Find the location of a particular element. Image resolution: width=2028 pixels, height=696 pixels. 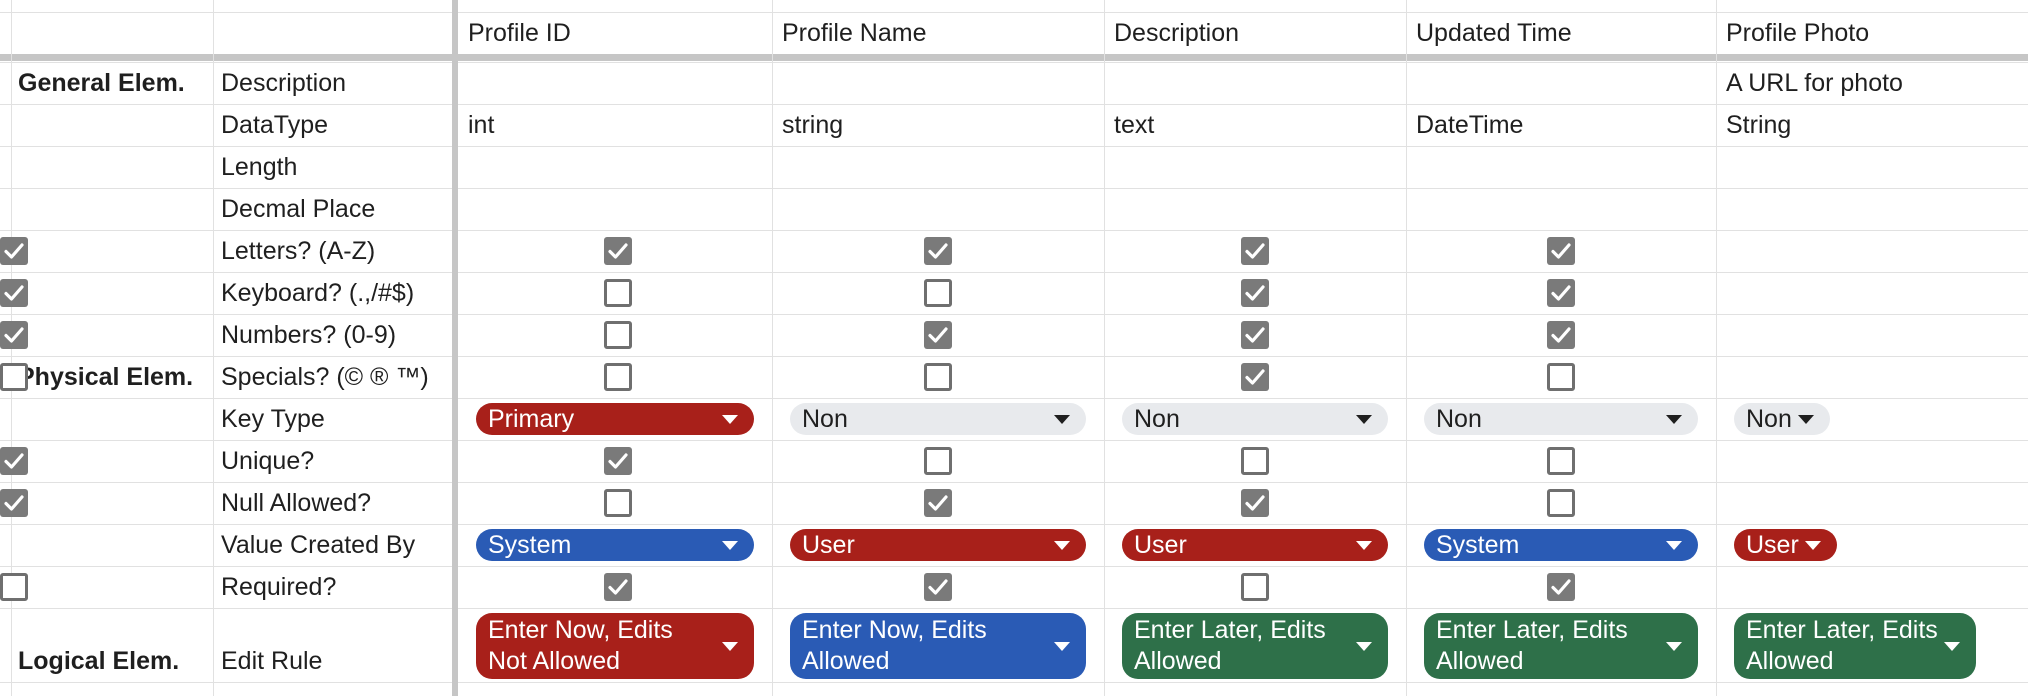

column-header: Updated Time is located at coordinates (1564, 33).